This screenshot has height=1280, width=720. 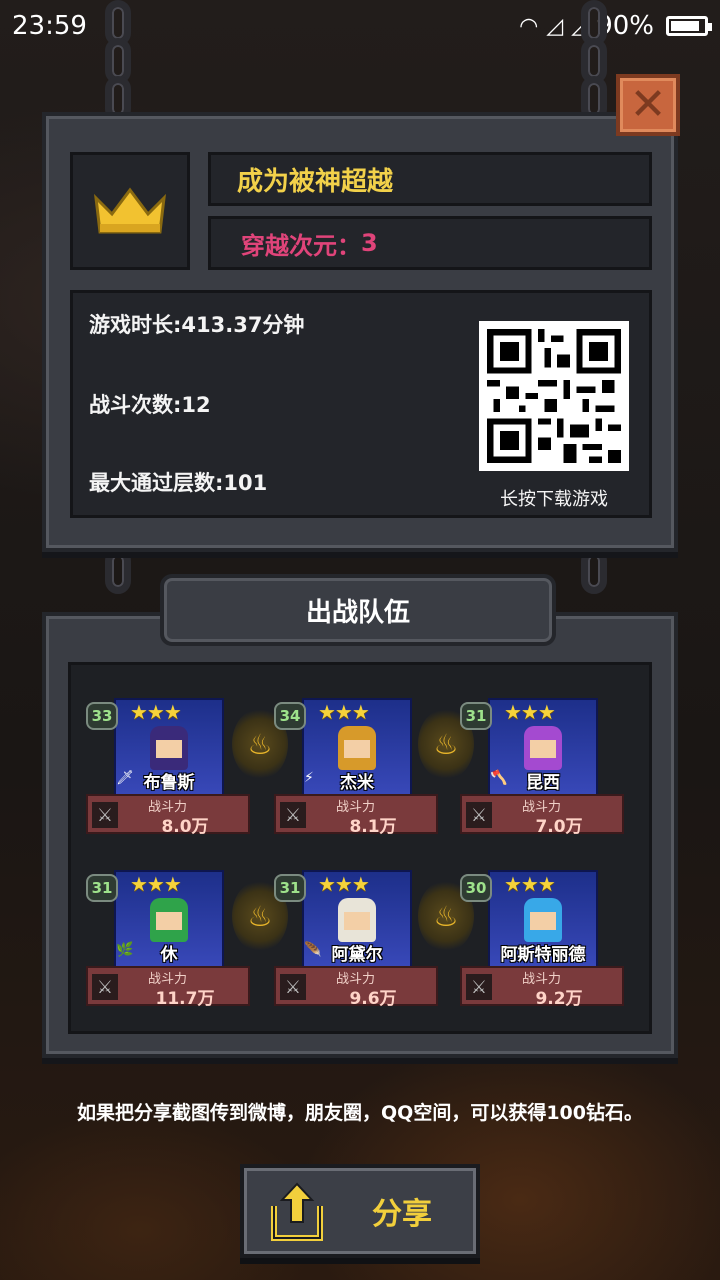 I want to click on class-icon: ⚡, so click(x=309, y=778).